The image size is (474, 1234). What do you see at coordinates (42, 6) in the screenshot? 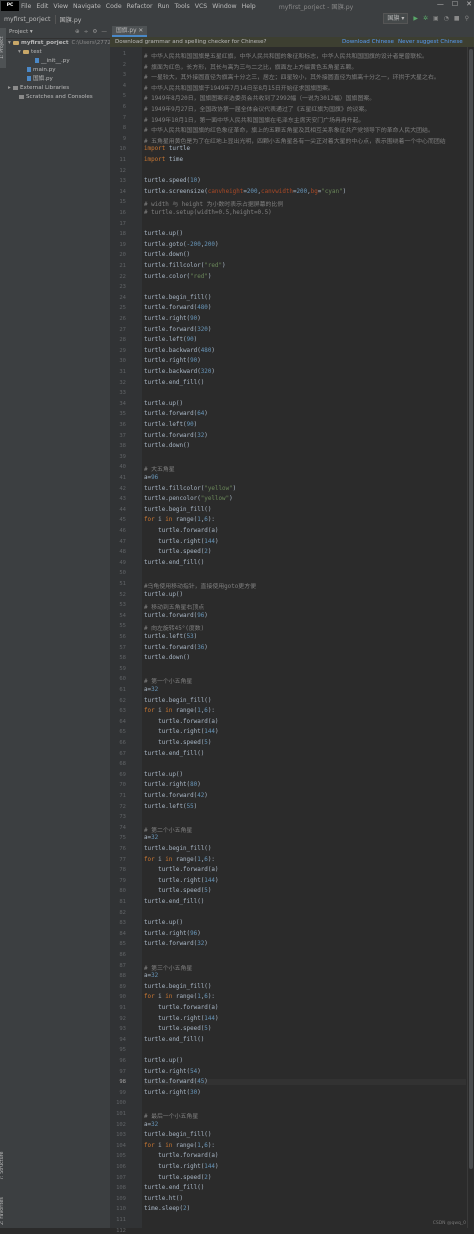
I see `menu-edit: Edit` at bounding box center [42, 6].